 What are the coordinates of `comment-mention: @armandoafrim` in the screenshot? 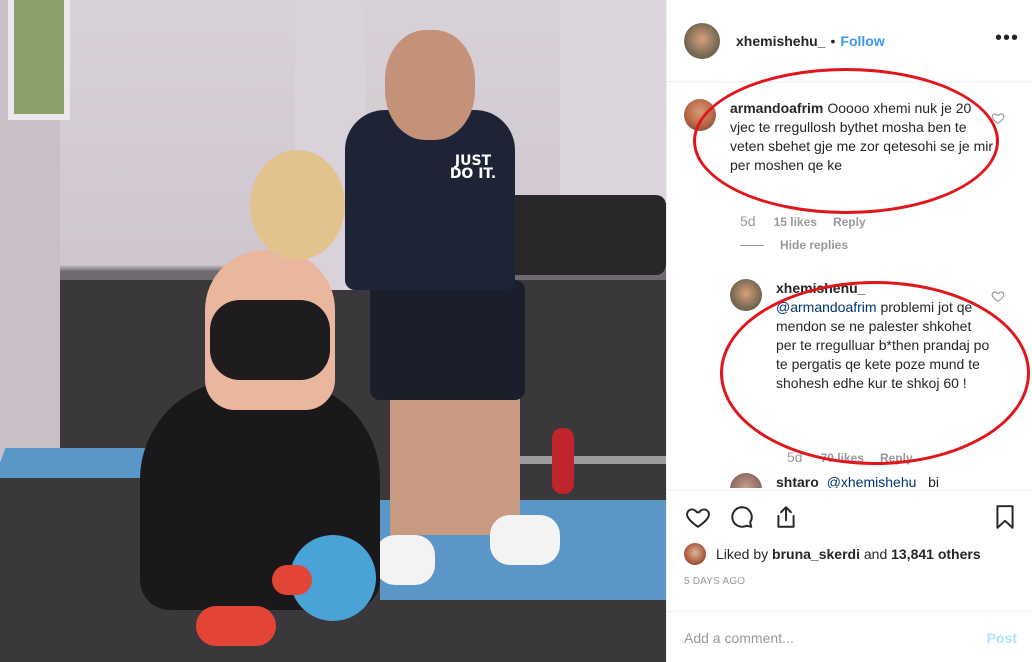 It's located at (826, 307).